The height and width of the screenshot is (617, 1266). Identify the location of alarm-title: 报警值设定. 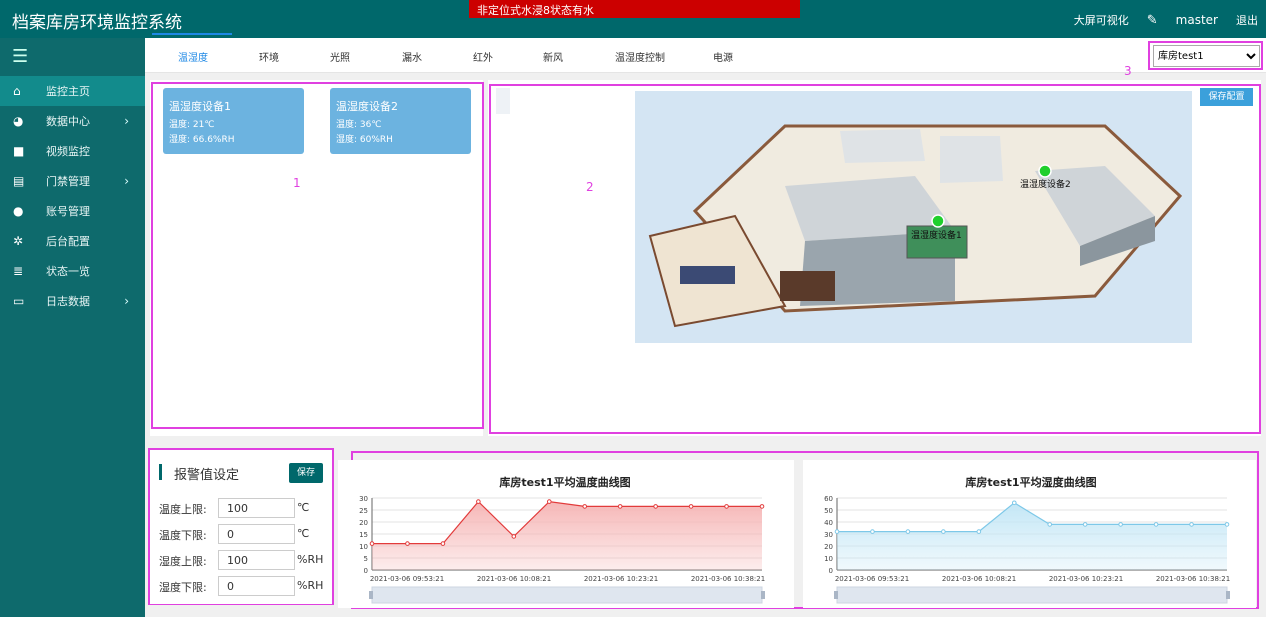
(207, 475).